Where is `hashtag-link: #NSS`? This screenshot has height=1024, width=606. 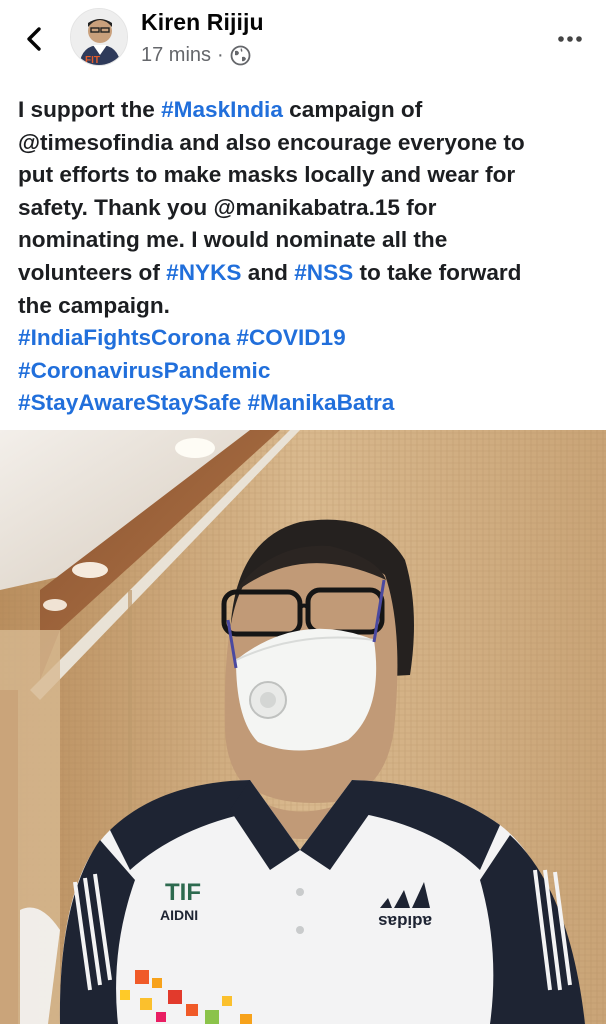 hashtag-link: #NSS is located at coordinates (323, 272).